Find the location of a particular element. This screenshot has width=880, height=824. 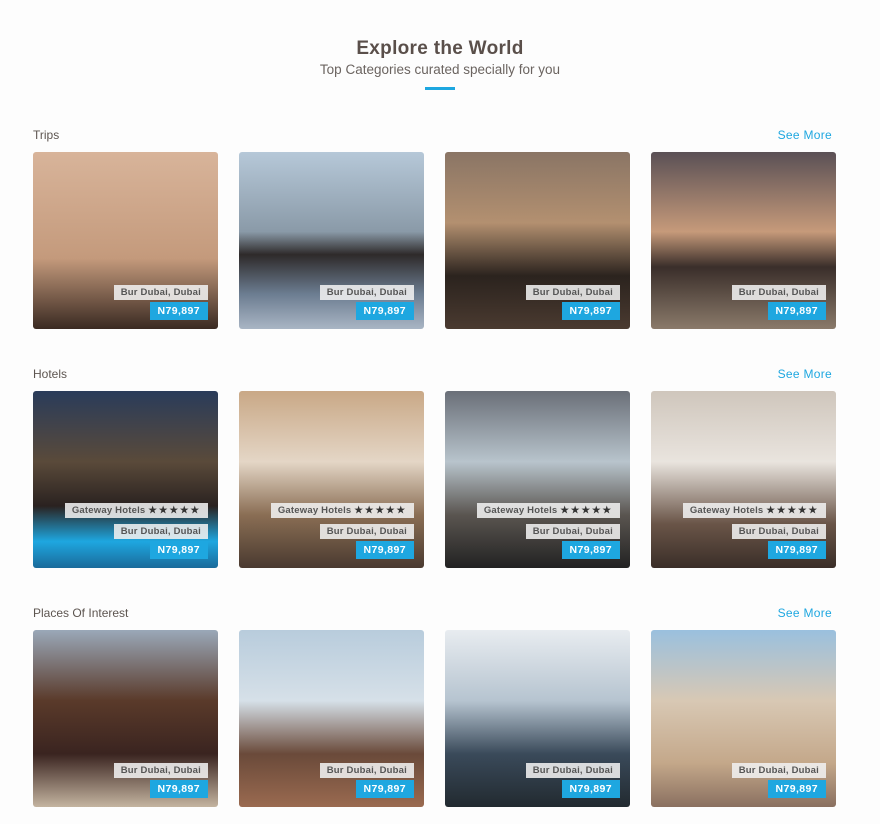

section-title: Places Of Interest is located at coordinates (81, 613).